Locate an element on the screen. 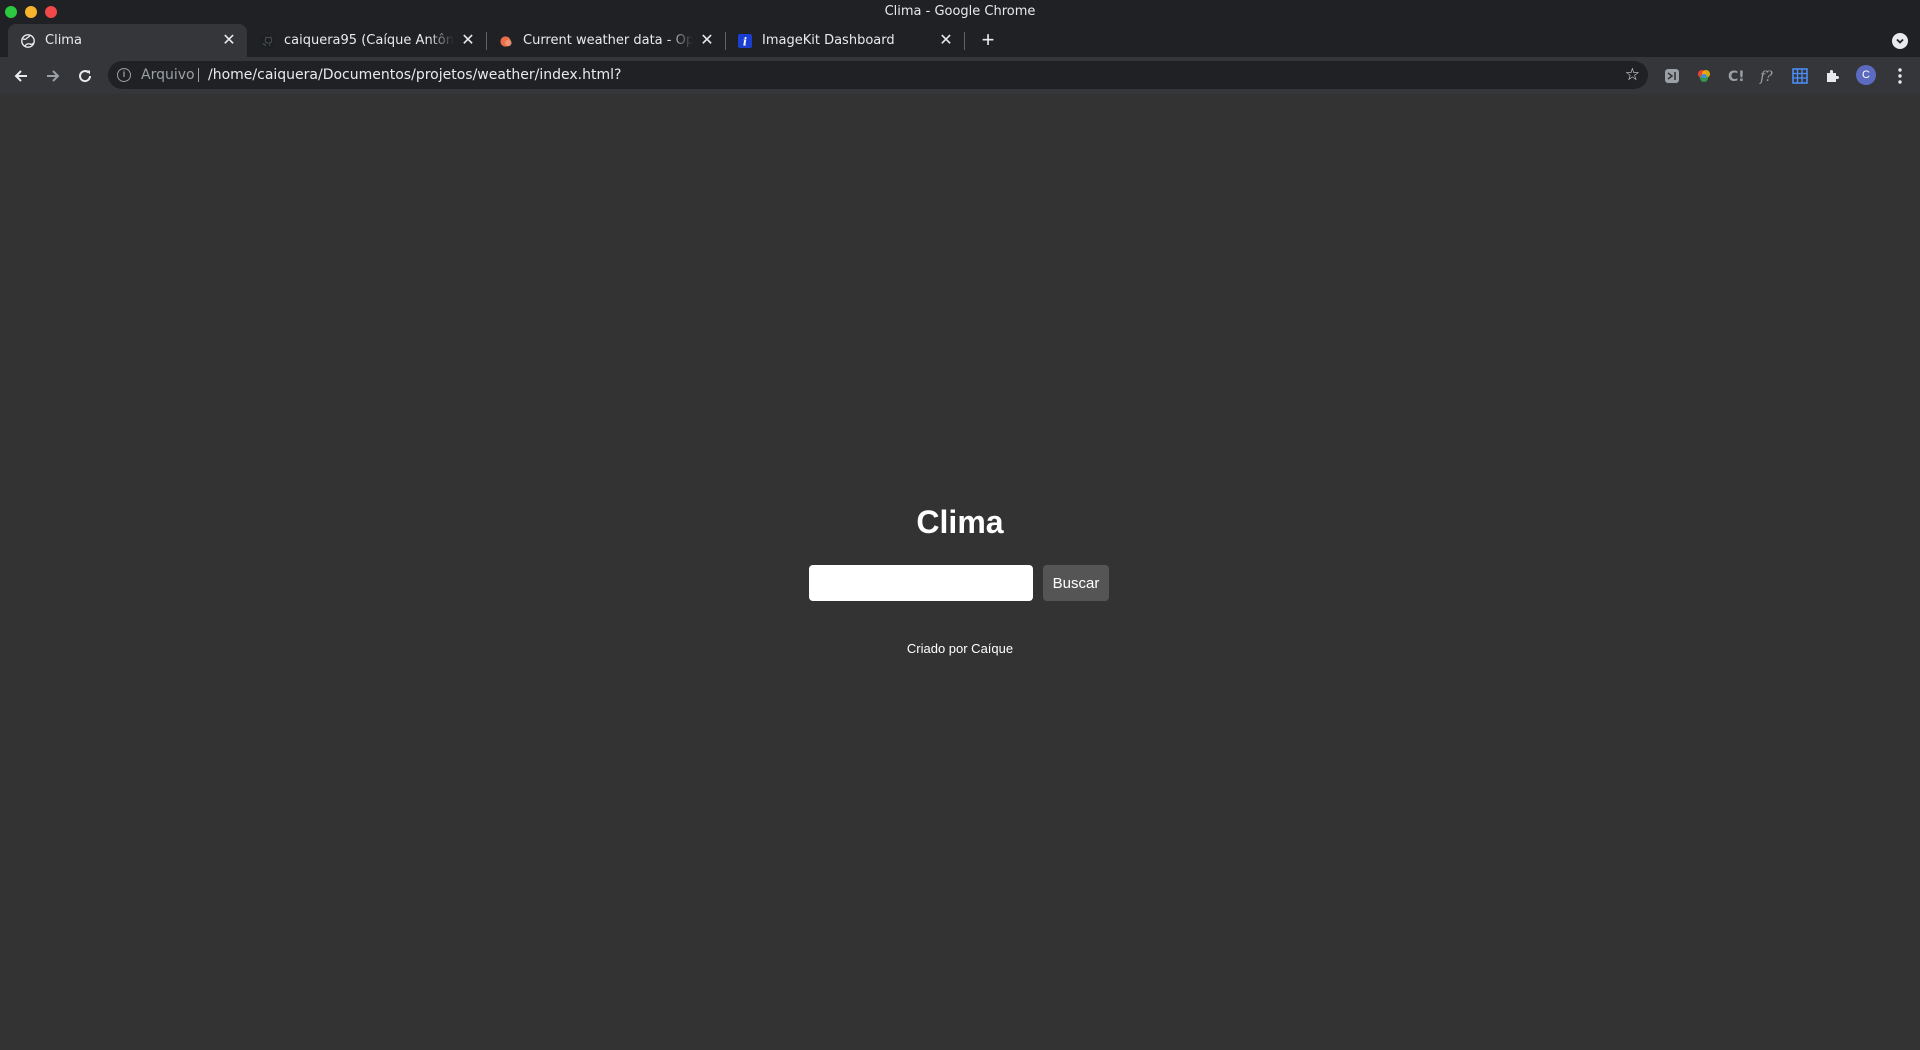  svg-text: f? is located at coordinates (1766, 76).